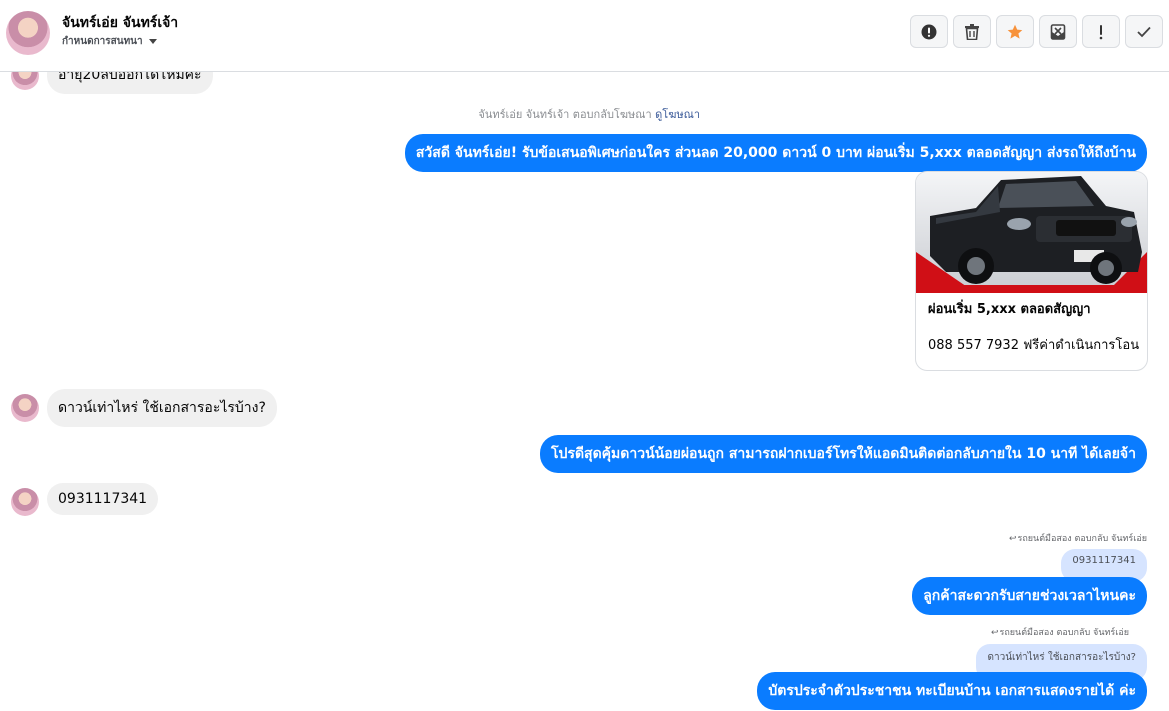 Image resolution: width=1169 pixels, height=711 pixels. I want to click on delete-button, so click(972, 31).